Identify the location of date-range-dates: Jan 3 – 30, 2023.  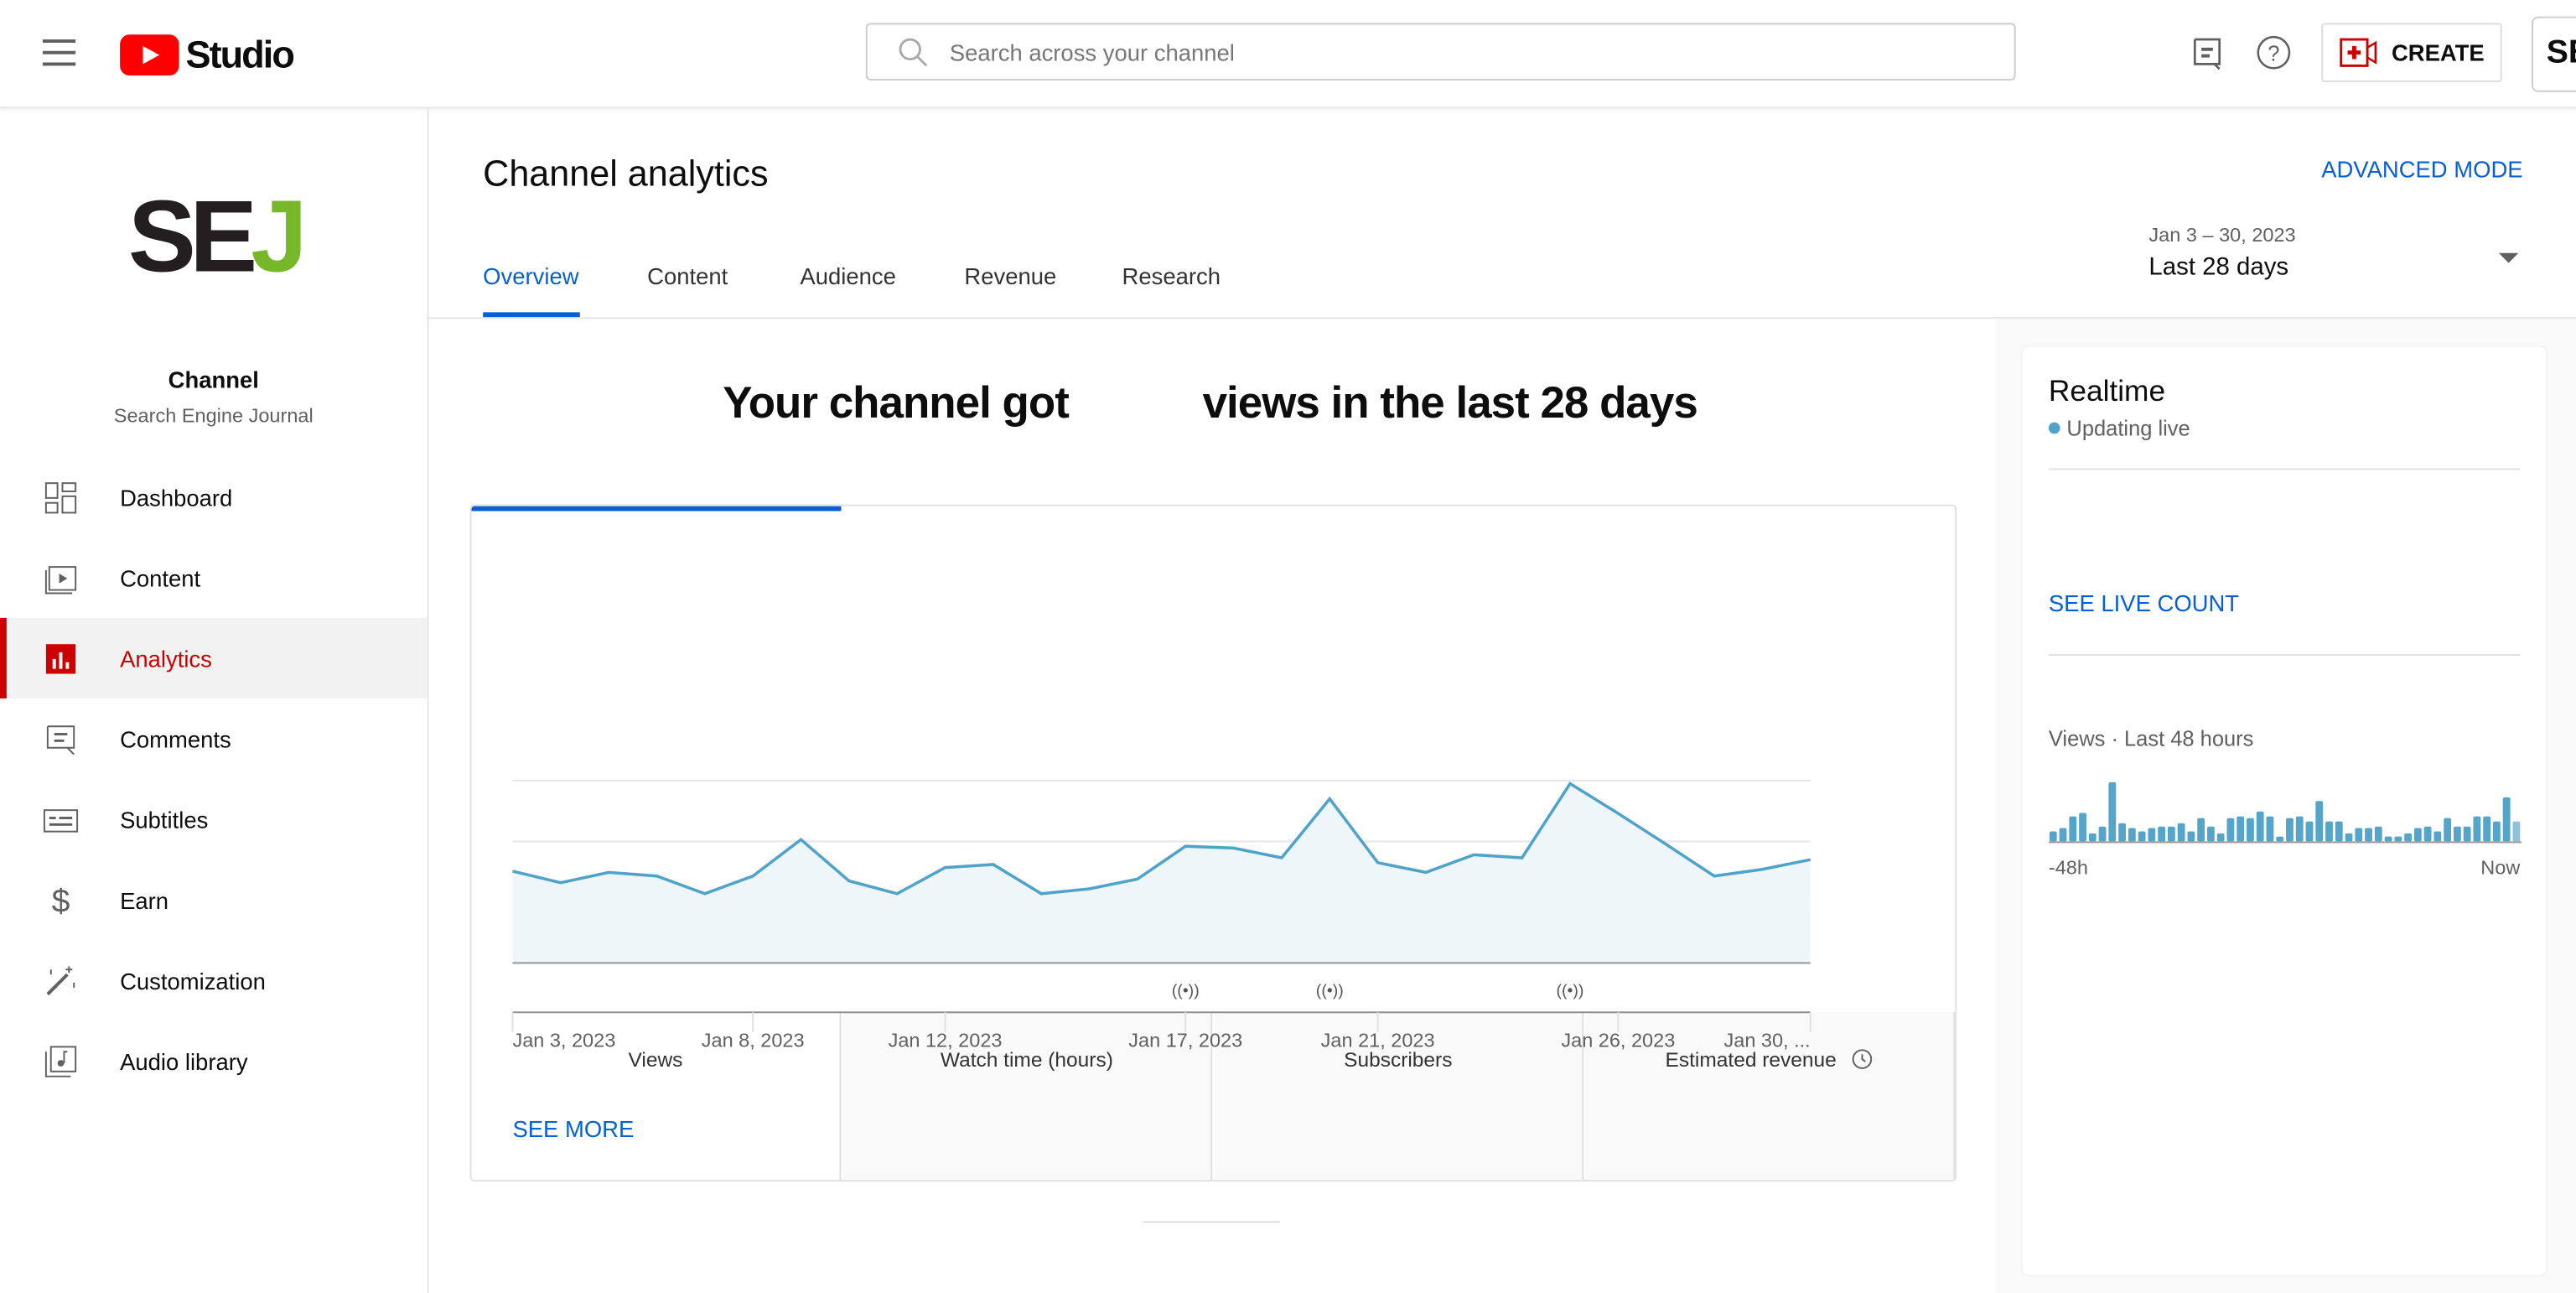
(2222, 235).